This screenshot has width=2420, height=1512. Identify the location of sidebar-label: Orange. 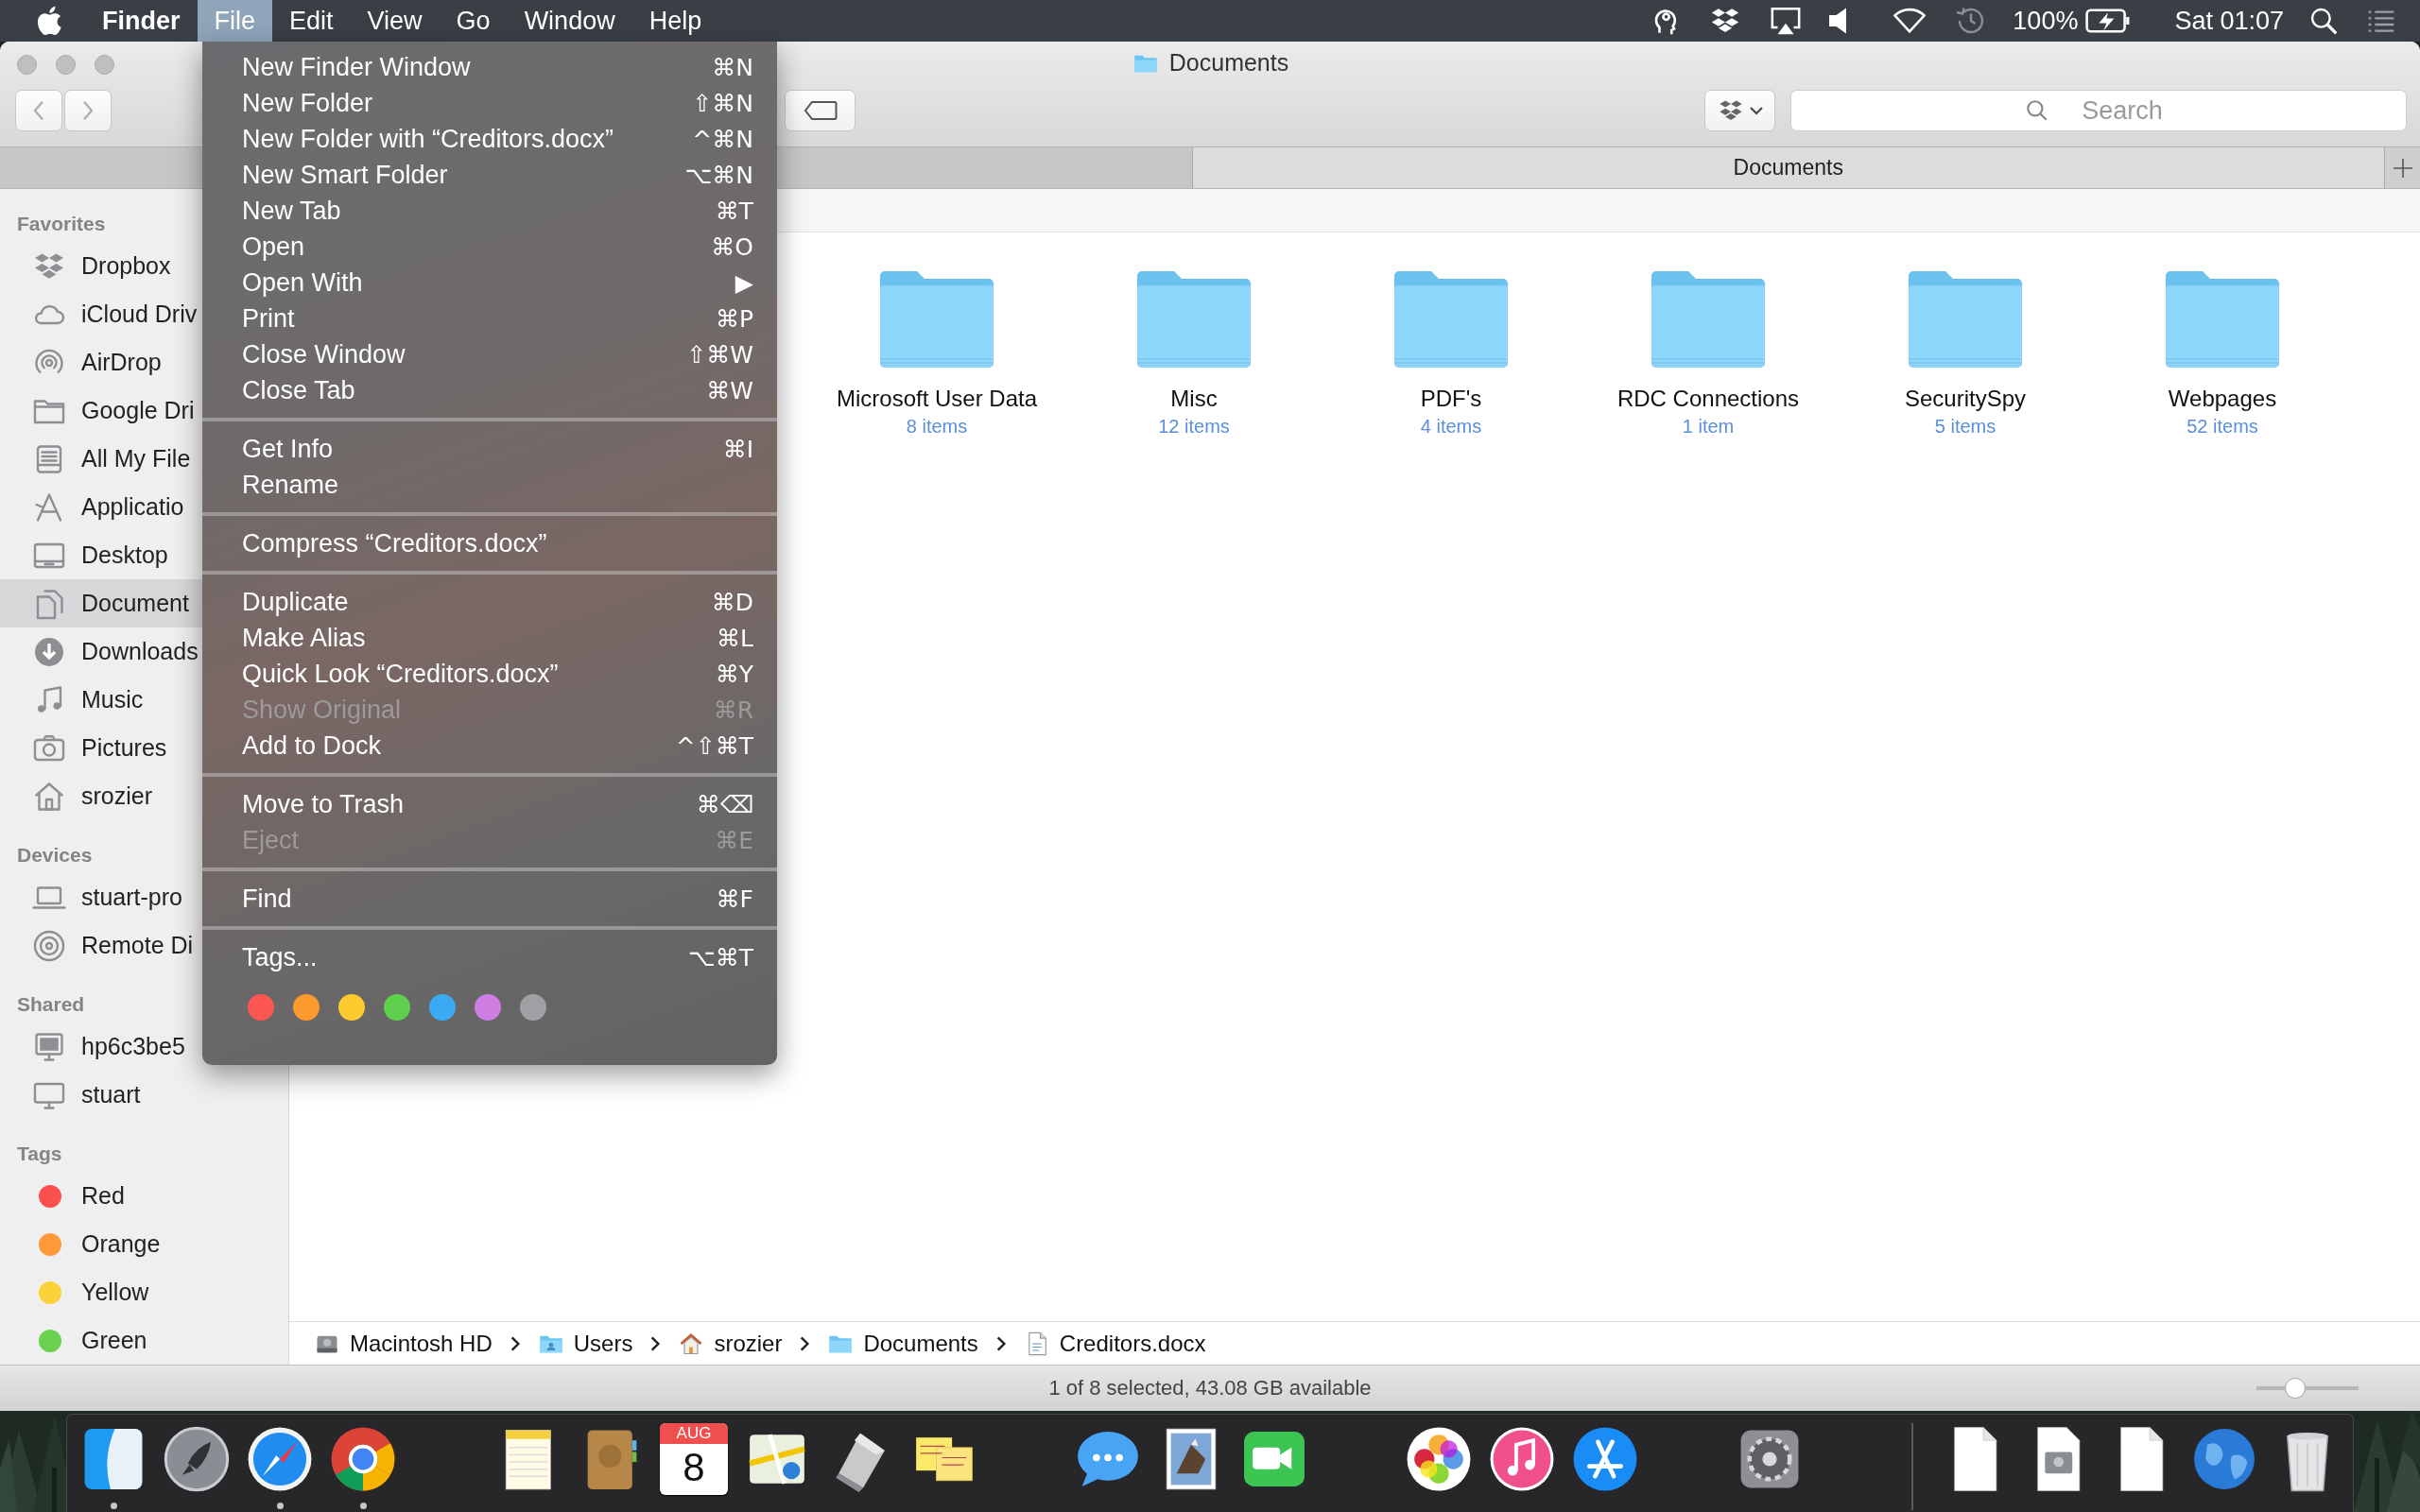
(121, 1244).